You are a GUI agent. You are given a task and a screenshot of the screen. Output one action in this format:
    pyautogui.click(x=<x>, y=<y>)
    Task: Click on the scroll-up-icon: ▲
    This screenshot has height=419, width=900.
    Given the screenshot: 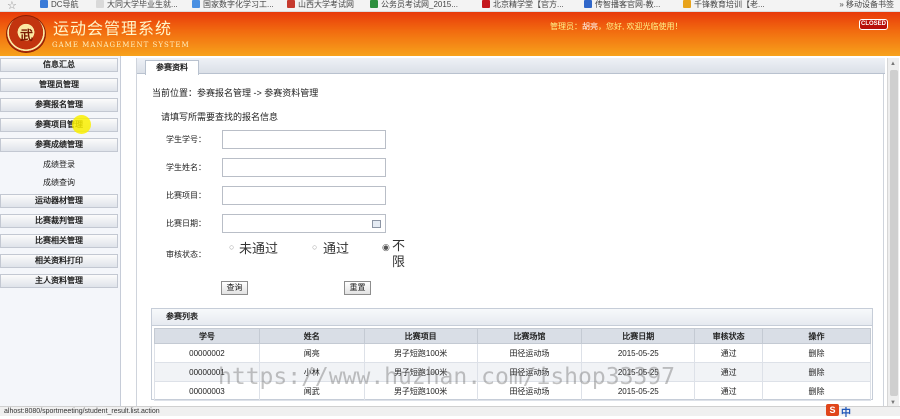 What is the action you would take?
    pyautogui.click(x=893, y=64)
    